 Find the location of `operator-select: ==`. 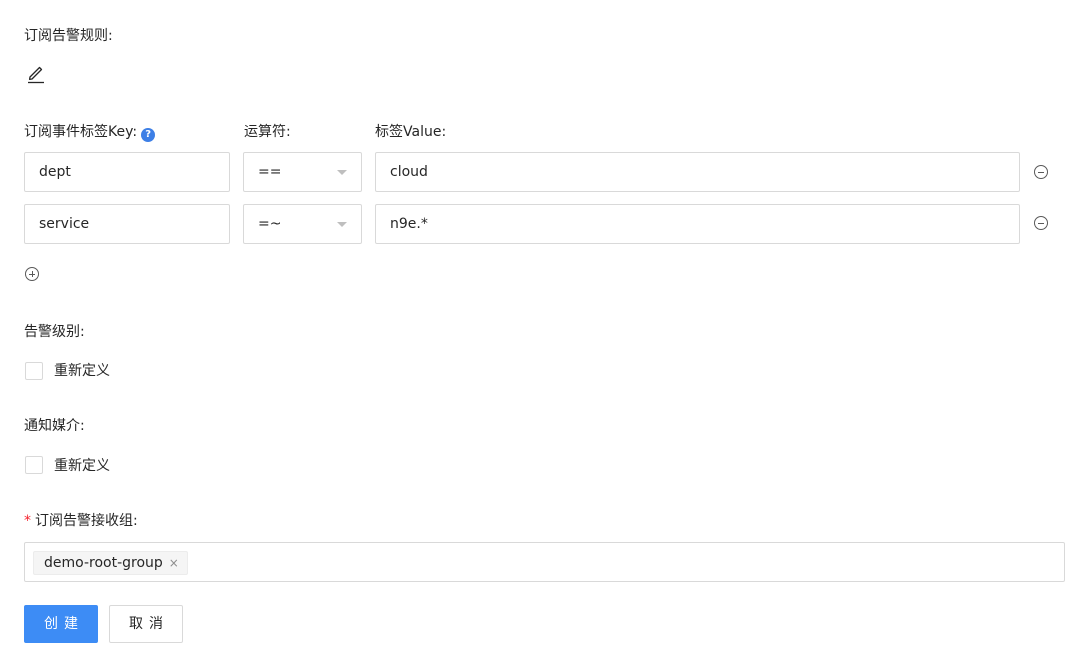

operator-select: == is located at coordinates (302, 172).